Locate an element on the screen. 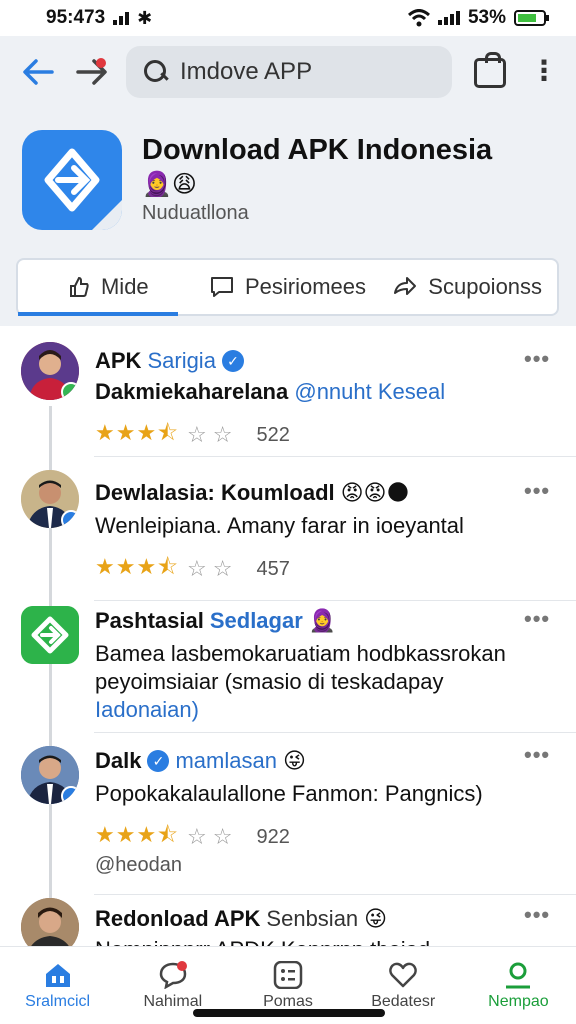 This screenshot has height=1024, width=576. forward-button is located at coordinates (92, 72).